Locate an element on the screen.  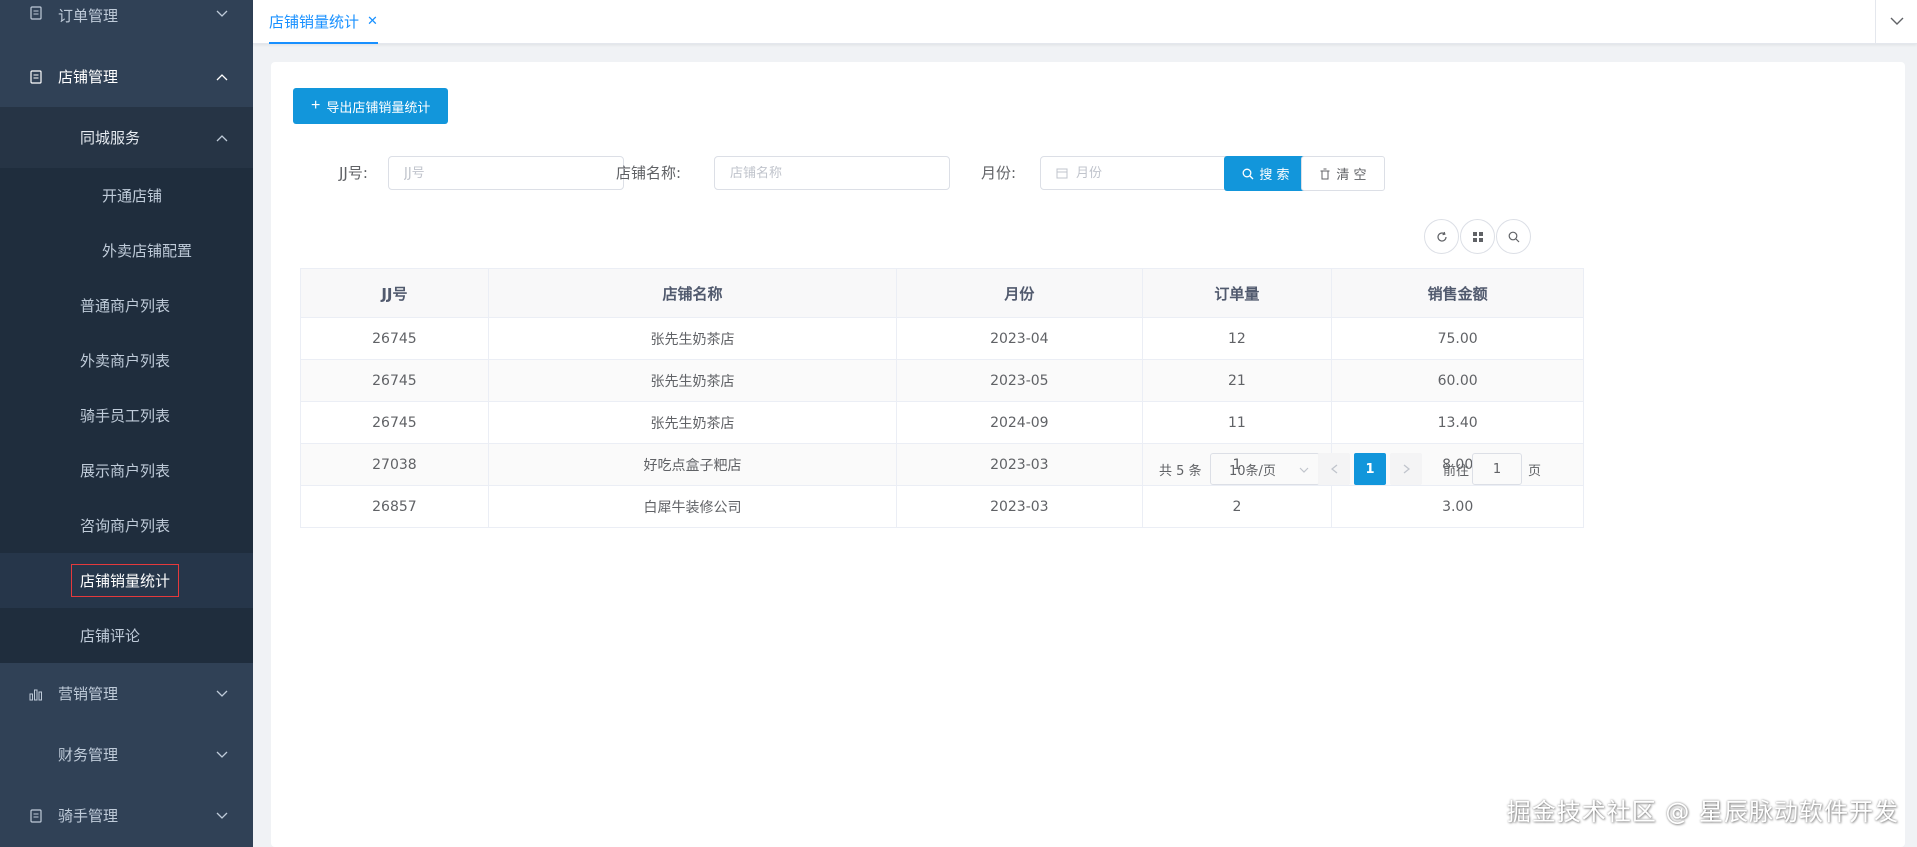
table-row: 26745 张先生奶茶店 2023-05 21 60.00 is located at coordinates (942, 380).